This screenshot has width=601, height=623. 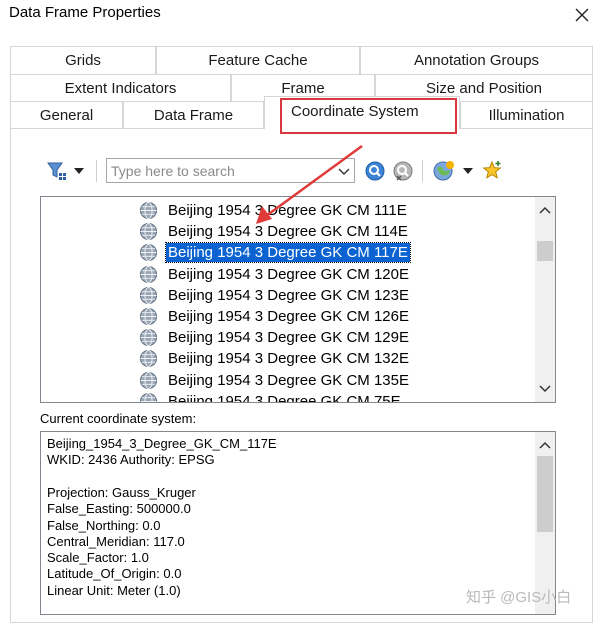 I want to click on title-bar: Data Frame Properties, so click(x=300, y=15).